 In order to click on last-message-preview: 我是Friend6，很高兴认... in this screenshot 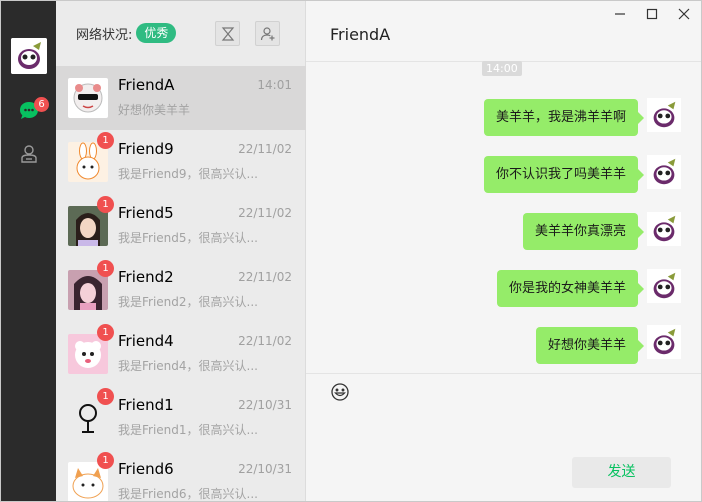, I will do `click(188, 494)`.